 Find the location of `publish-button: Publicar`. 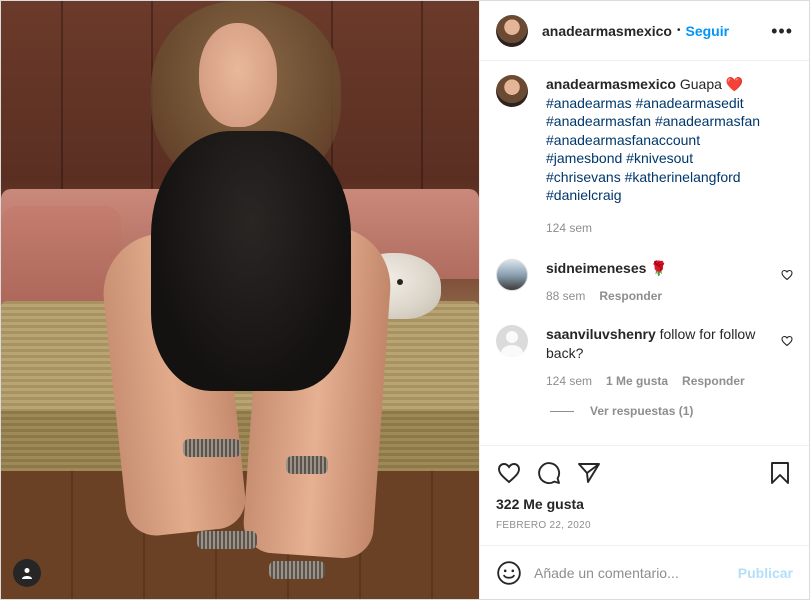

publish-button: Publicar is located at coordinates (765, 573).